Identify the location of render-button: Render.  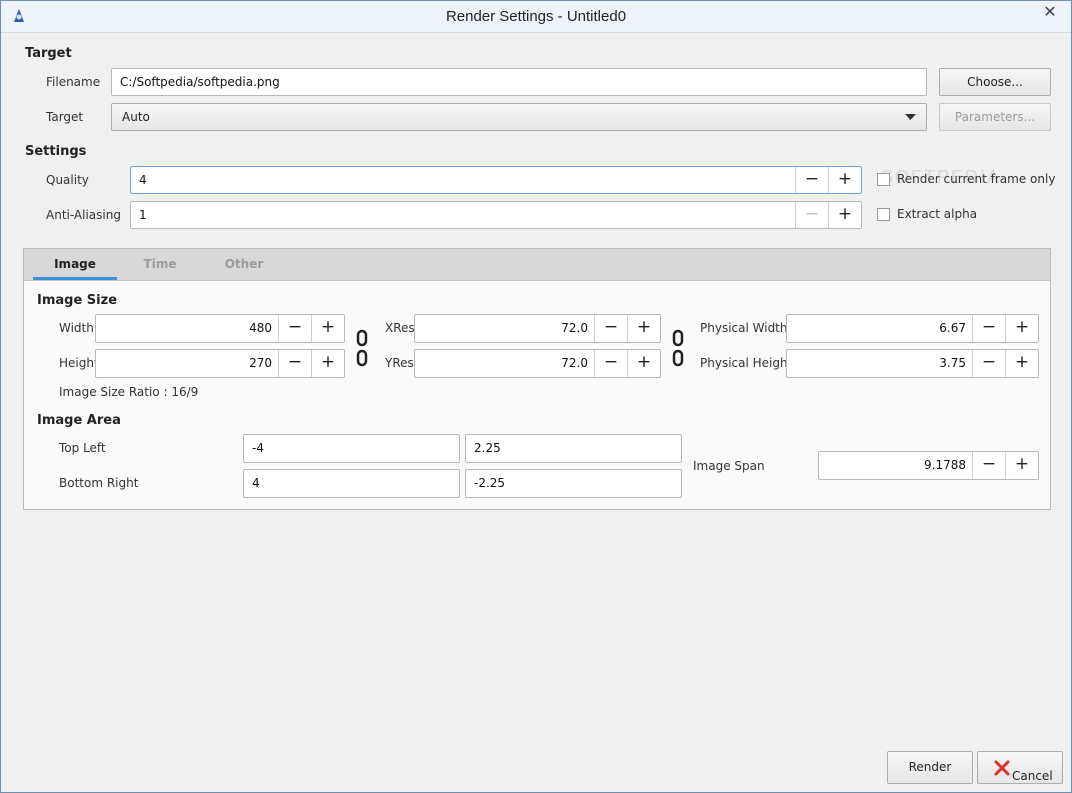
(930, 767).